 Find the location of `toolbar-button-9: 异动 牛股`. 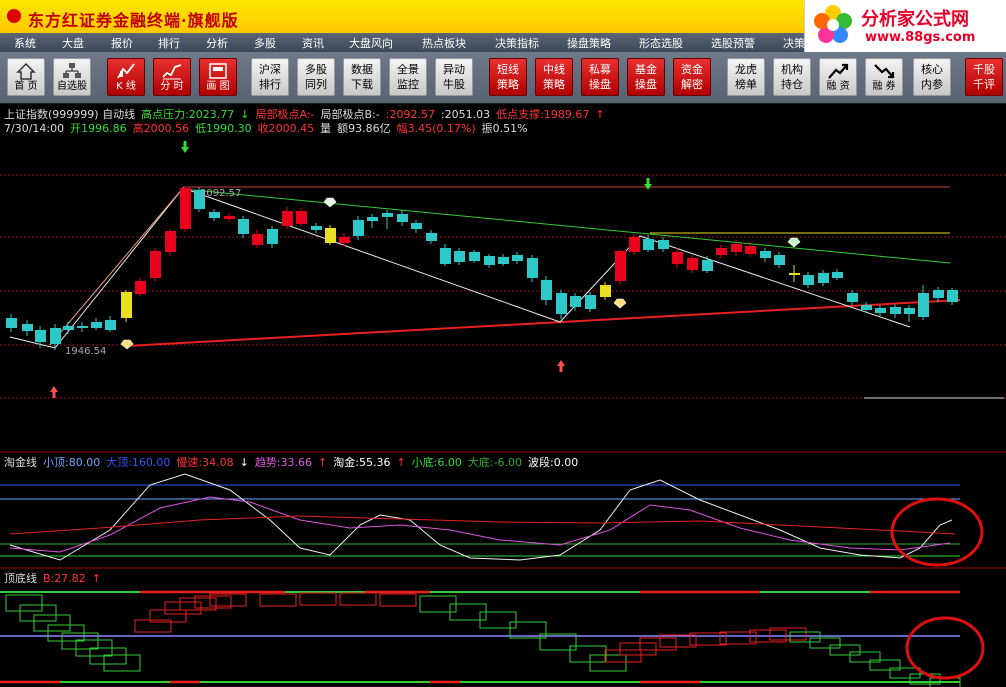

toolbar-button-9: 异动 牛股 is located at coordinates (454, 77).